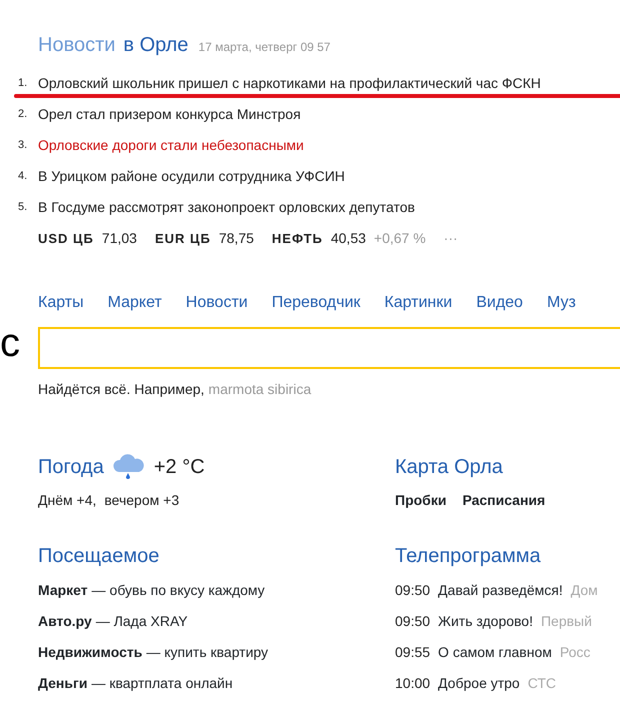 The width and height of the screenshot is (620, 708). What do you see at coordinates (485, 621) in the screenshot?
I see `tv-show-link: Жить здорово!` at bounding box center [485, 621].